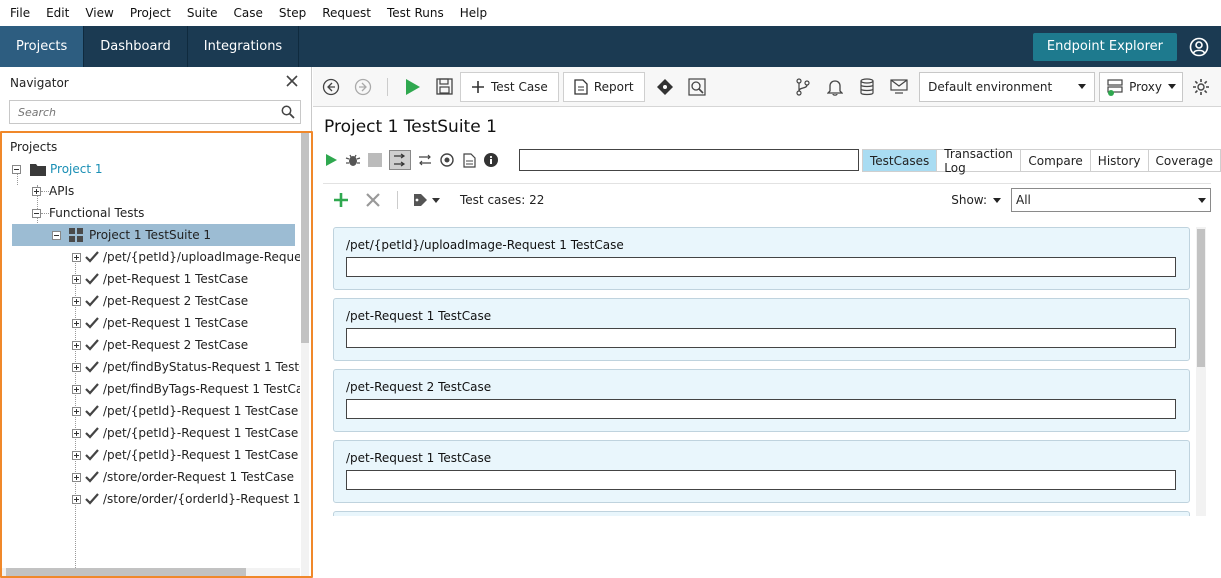 The width and height of the screenshot is (1221, 578). Describe the element at coordinates (469, 160) in the screenshot. I see `document-icon` at that location.